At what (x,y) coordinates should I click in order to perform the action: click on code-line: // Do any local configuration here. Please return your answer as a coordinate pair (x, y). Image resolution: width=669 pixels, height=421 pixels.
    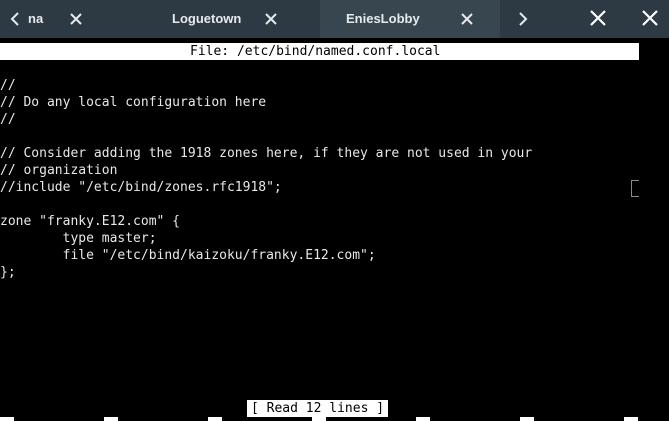
    Looking at the image, I should click on (133, 102).